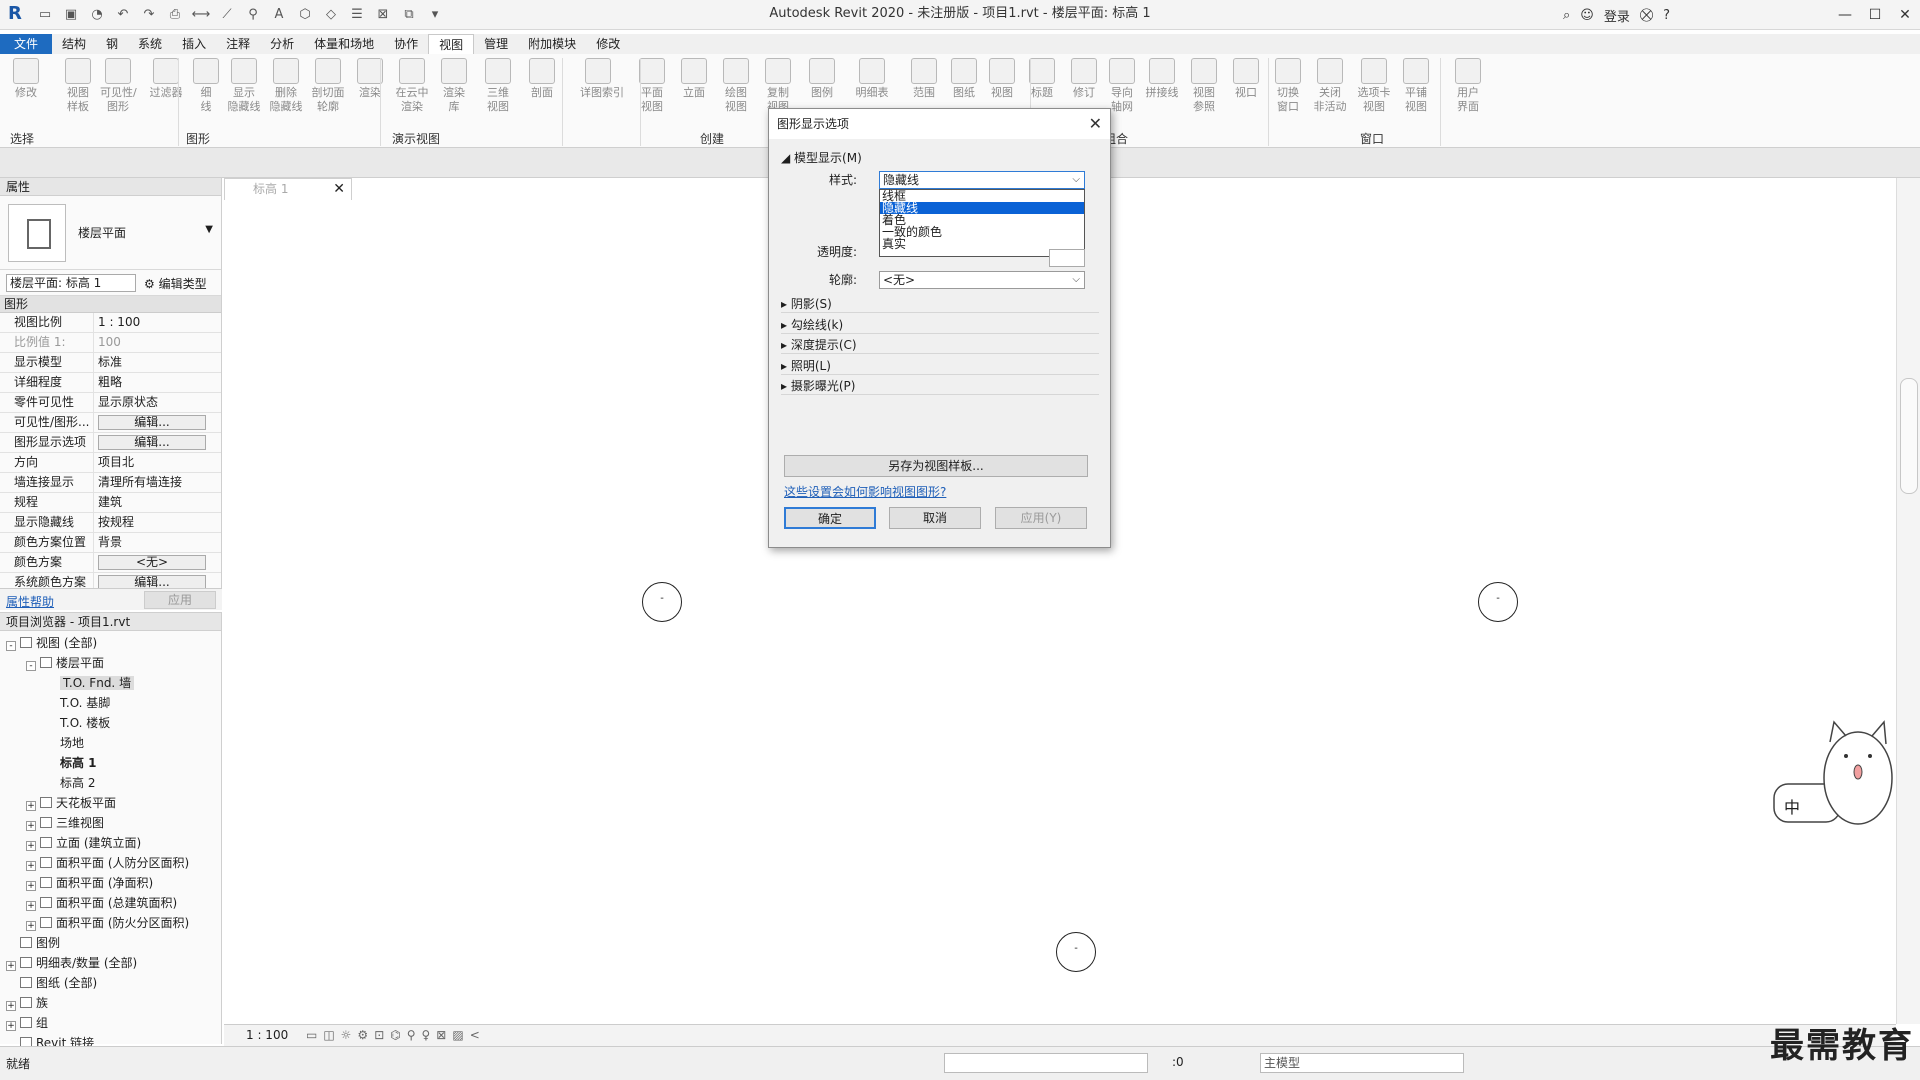 The width and height of the screenshot is (1920, 1080). I want to click on property-row: 墙连接显示 清理所有墙连接, so click(110, 483).